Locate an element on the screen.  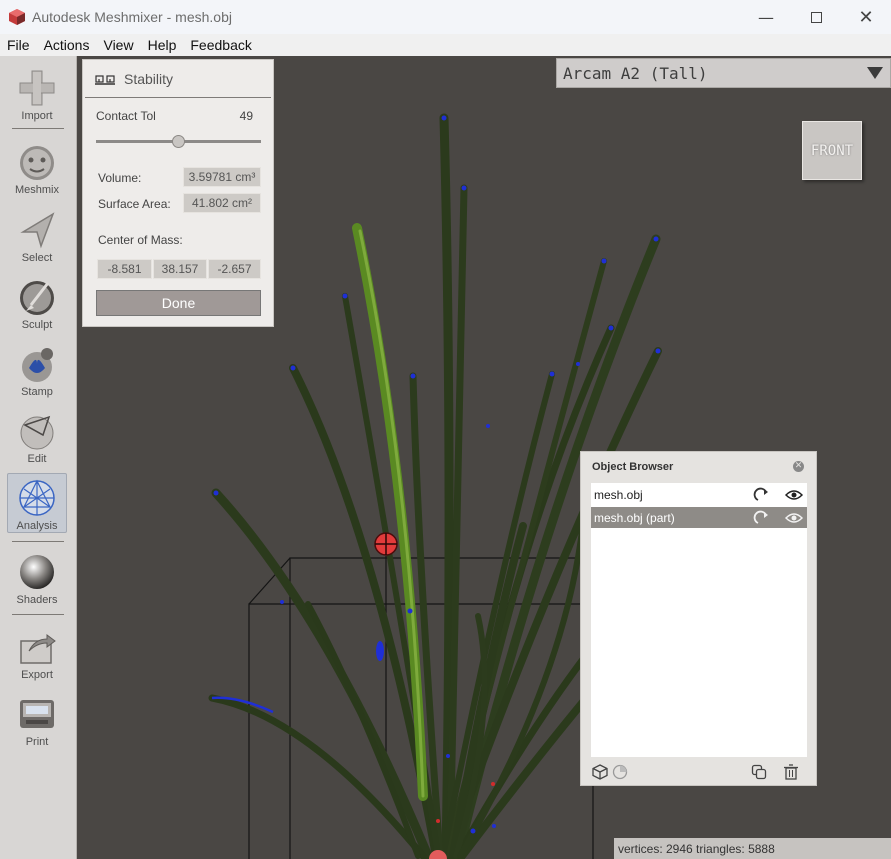
tool-edit: Edit is located at coordinates (37, 438).